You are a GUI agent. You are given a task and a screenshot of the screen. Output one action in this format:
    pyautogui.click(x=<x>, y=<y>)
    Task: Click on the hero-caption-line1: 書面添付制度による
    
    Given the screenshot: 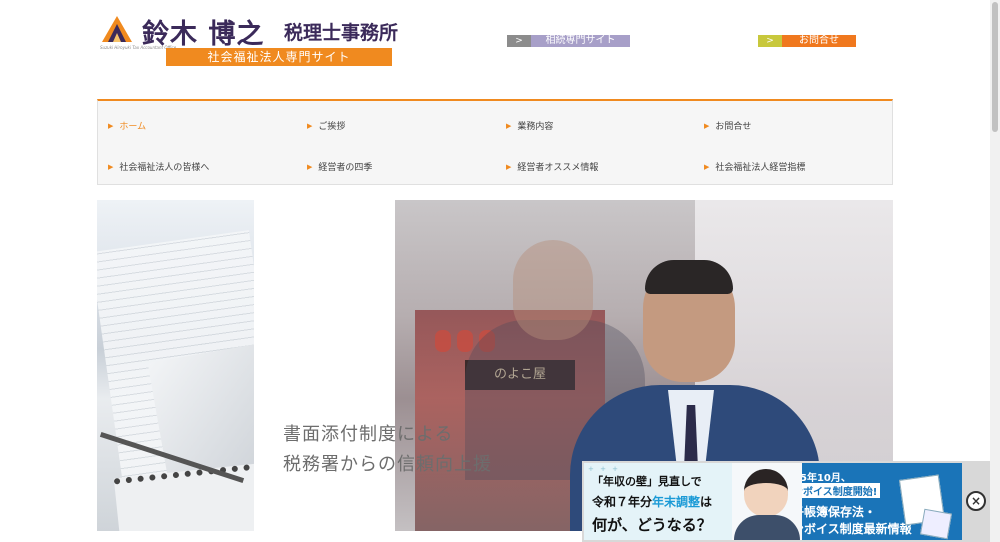 What is the action you would take?
    pyautogui.click(x=368, y=434)
    